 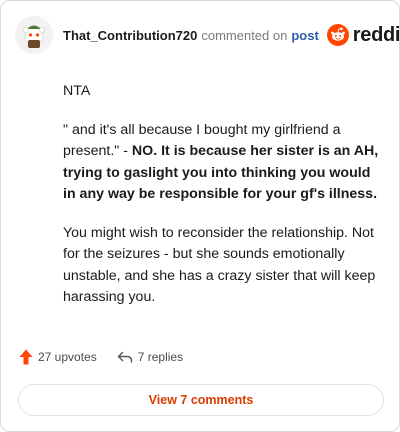 What do you see at coordinates (160, 357) in the screenshot?
I see `reply-count: 7 replies` at bounding box center [160, 357].